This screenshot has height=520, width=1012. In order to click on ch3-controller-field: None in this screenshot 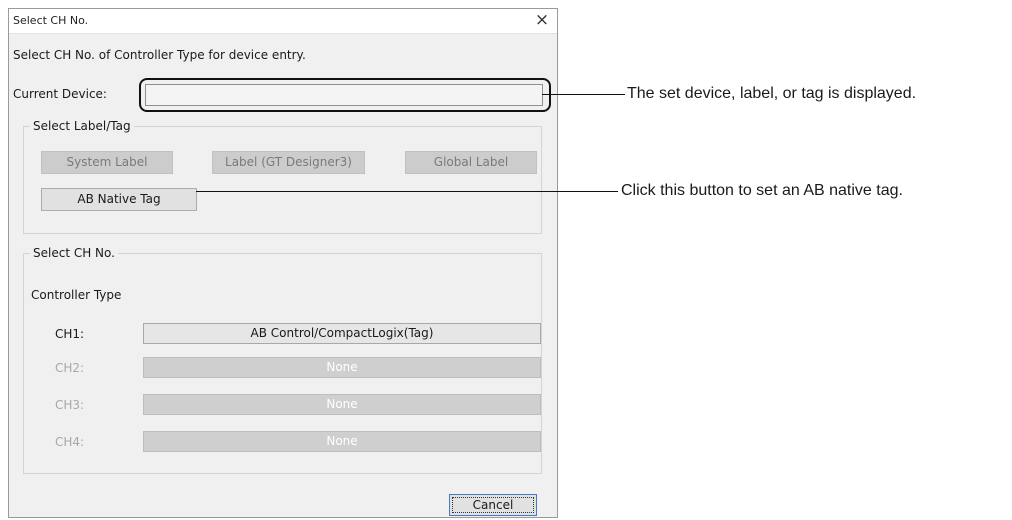, I will do `click(342, 404)`.